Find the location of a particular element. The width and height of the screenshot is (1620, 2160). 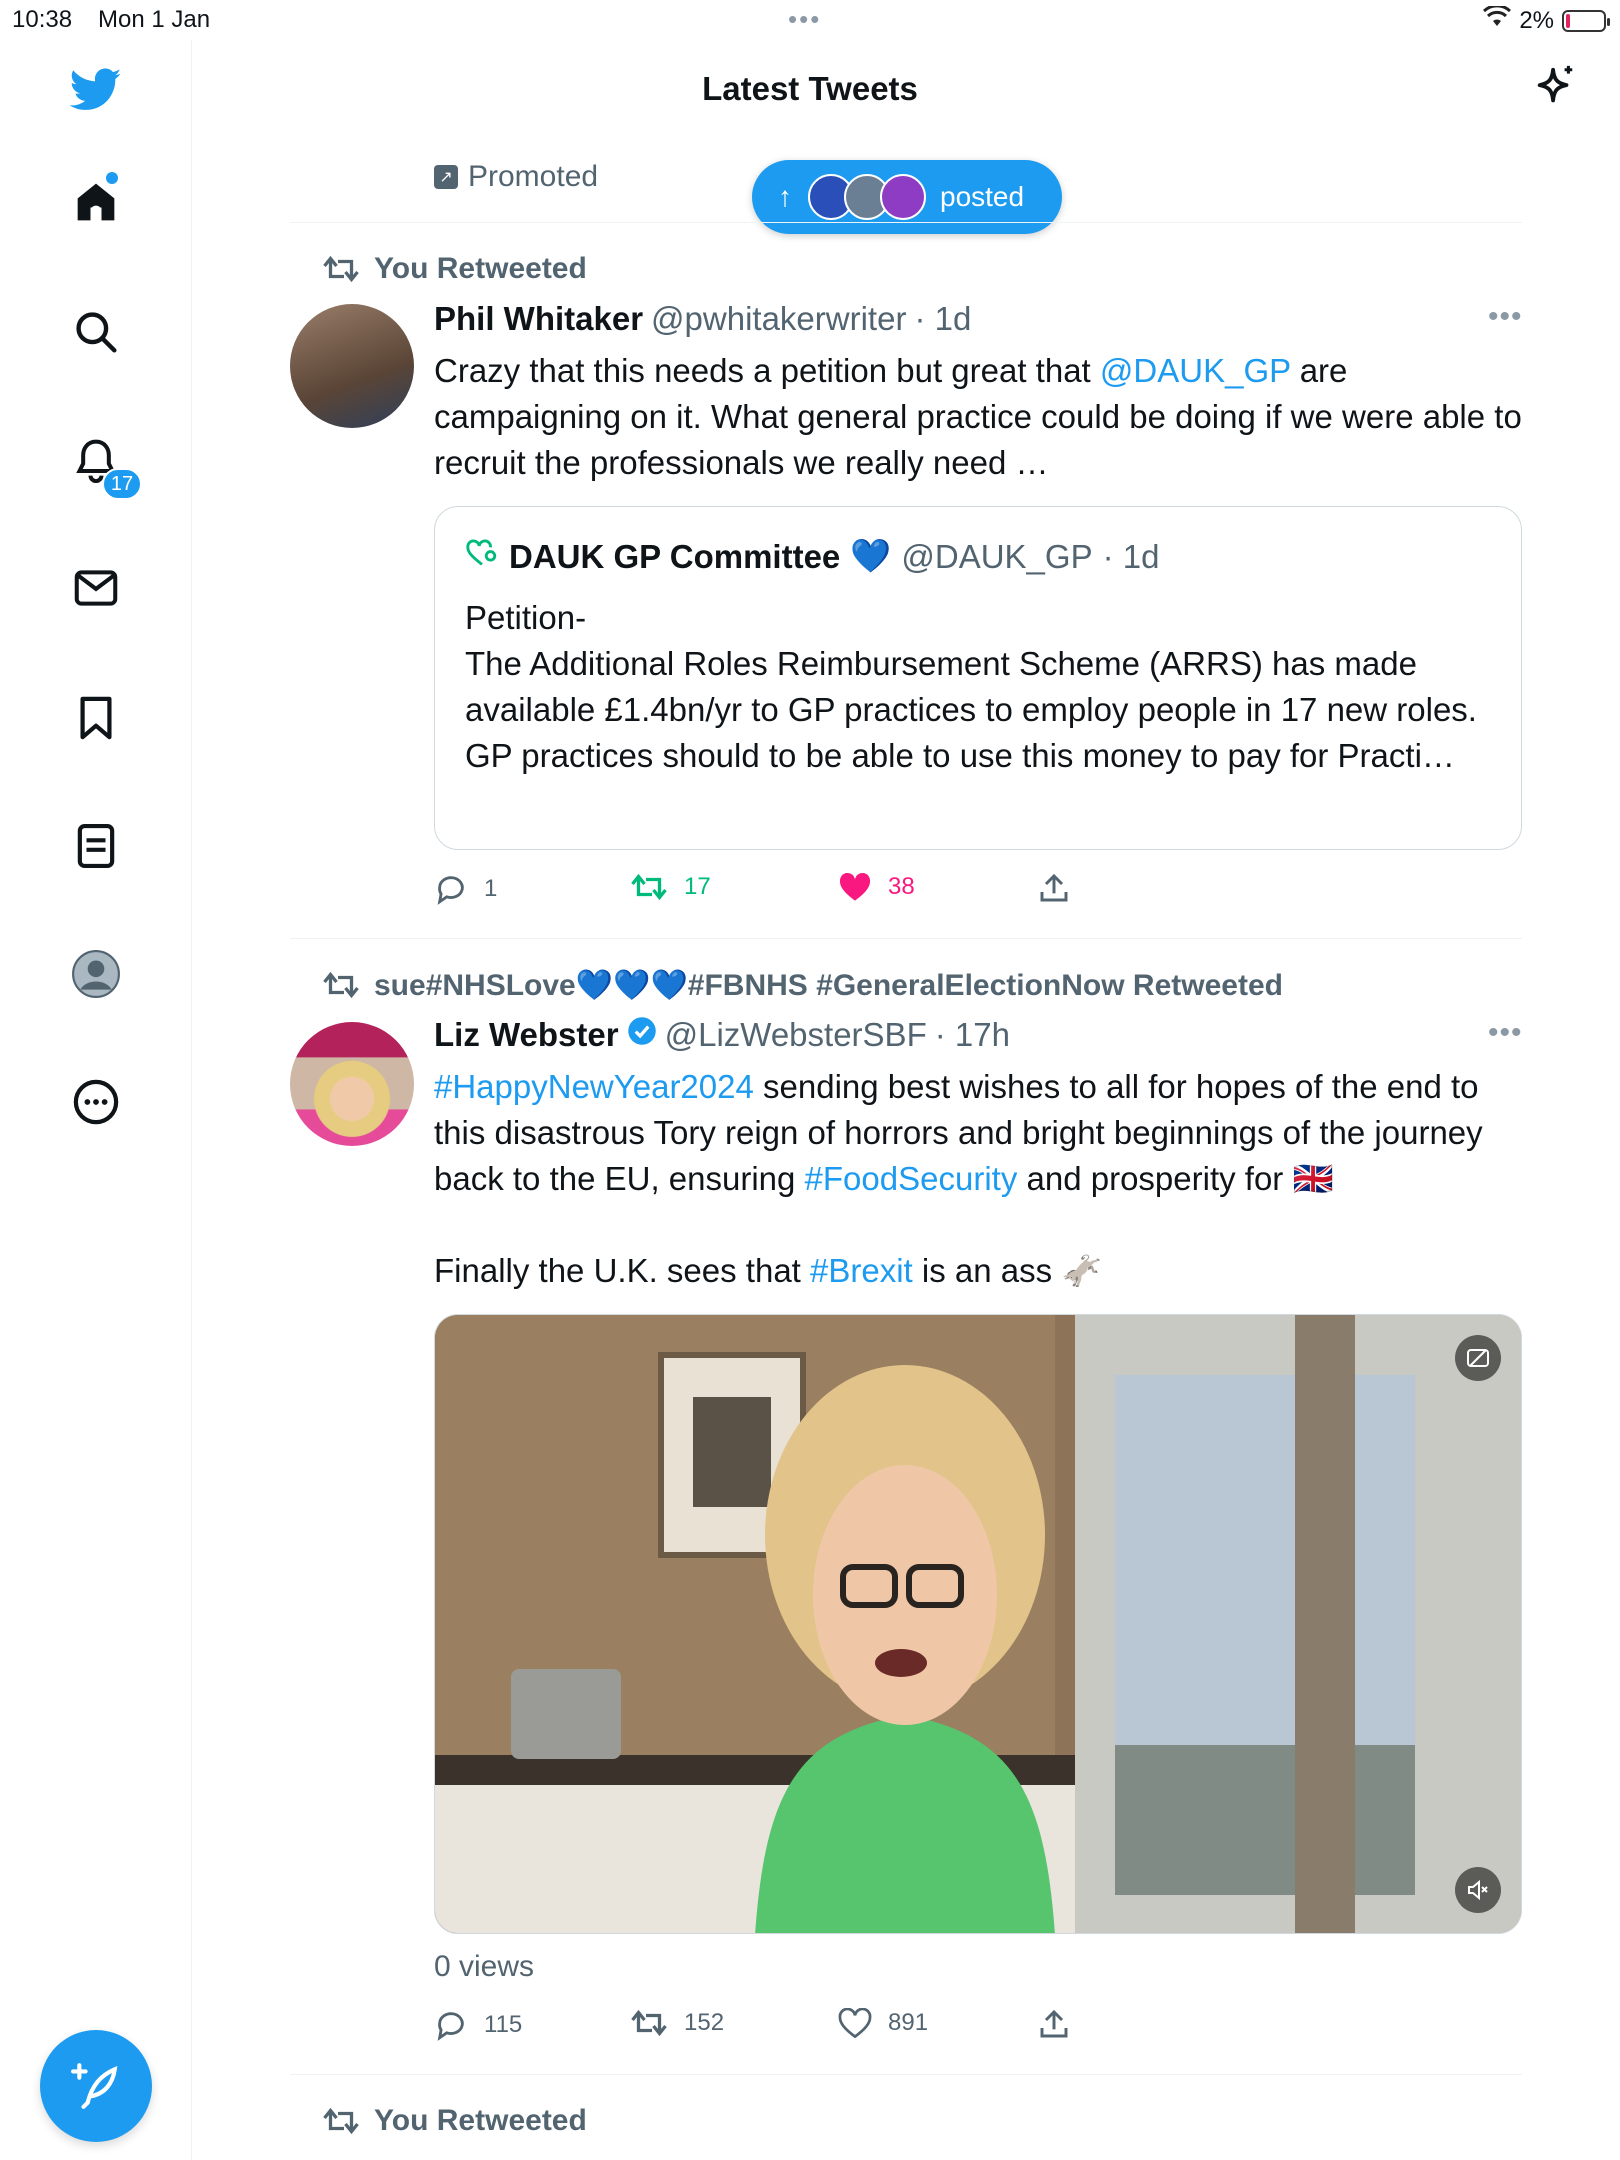

sidebar-item-bookmarks is located at coordinates (96, 718).